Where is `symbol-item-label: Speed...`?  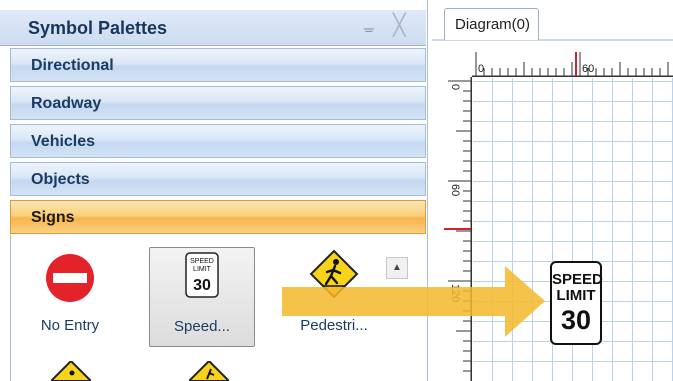
symbol-item-label: Speed... is located at coordinates (202, 326).